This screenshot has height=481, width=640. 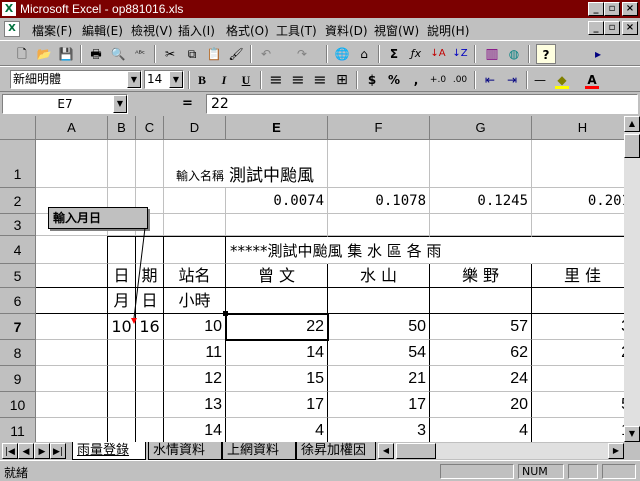 I want to click on cell-C11, so click(x=150, y=430).